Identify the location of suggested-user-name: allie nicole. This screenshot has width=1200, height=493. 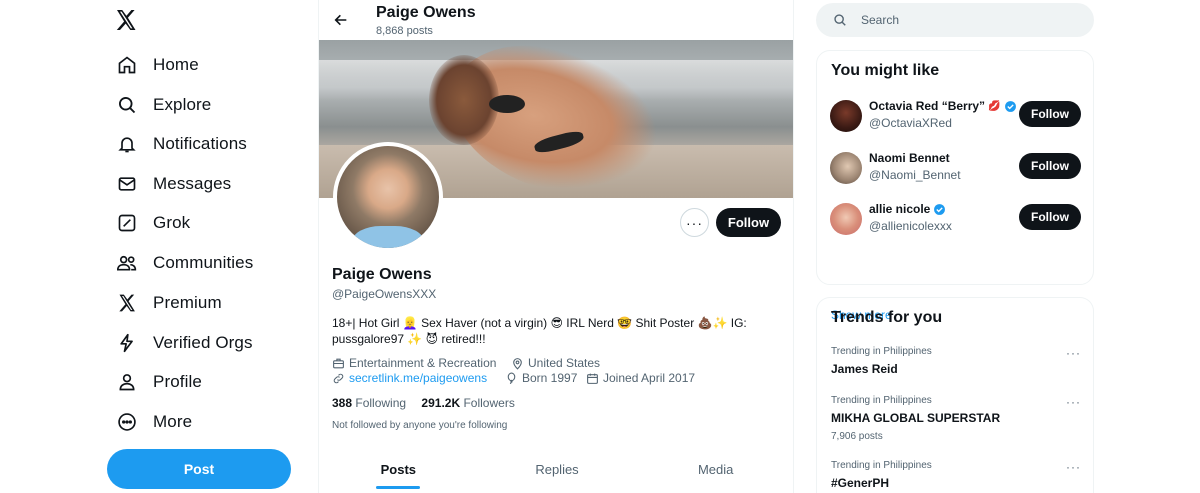
(907, 209).